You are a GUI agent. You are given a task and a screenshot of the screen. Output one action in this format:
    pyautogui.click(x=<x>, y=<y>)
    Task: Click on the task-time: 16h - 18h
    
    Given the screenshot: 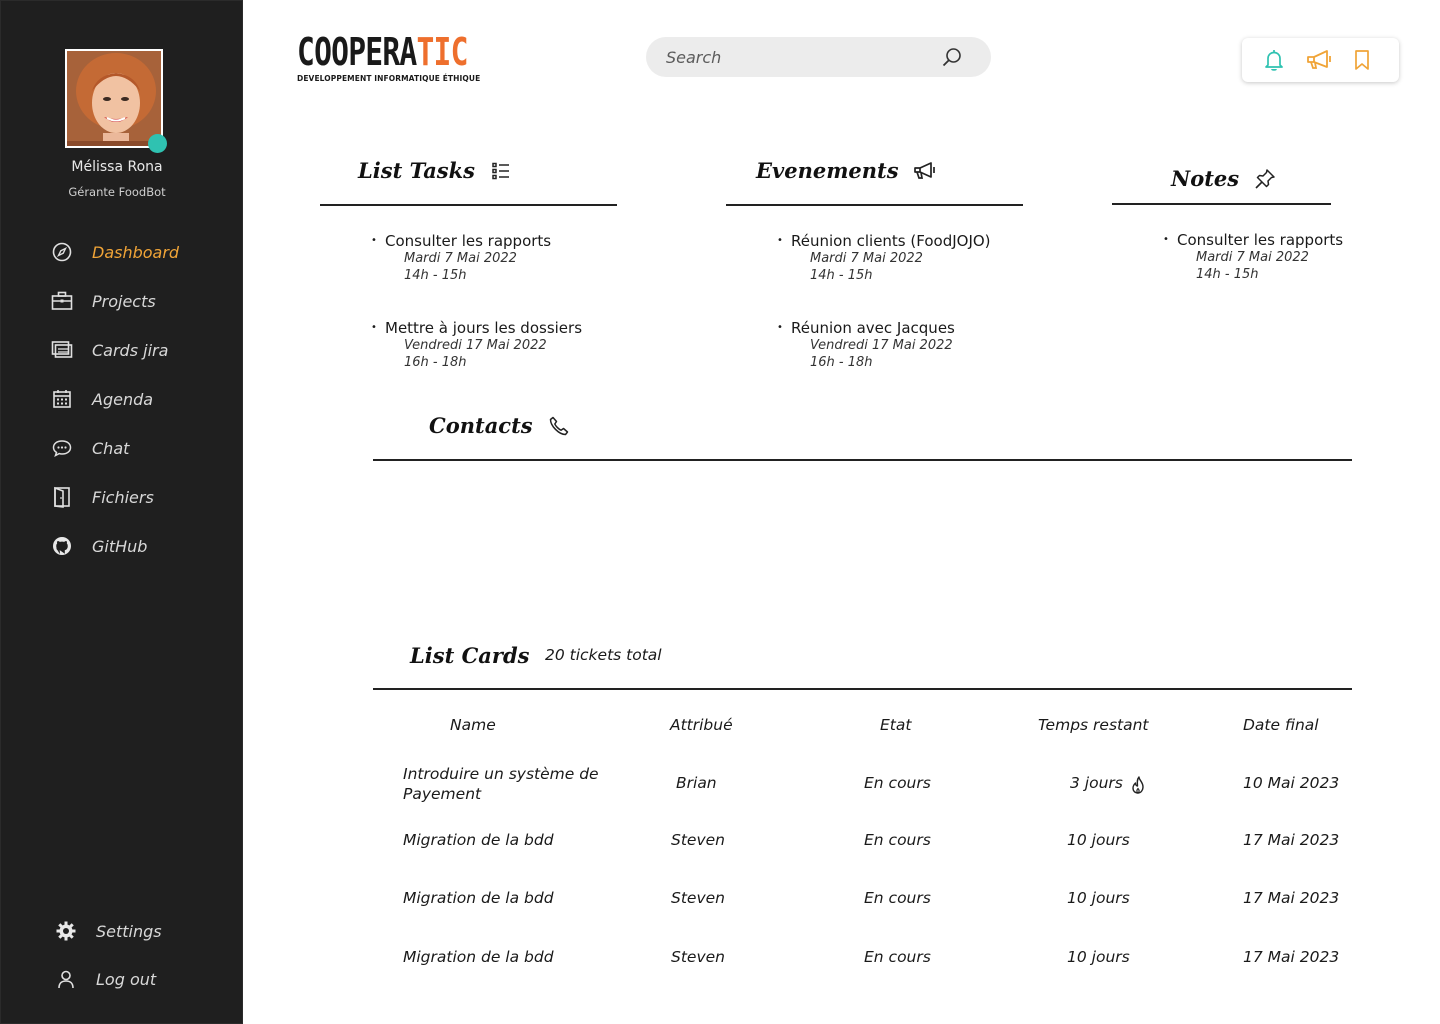 What is the action you would take?
    pyautogui.click(x=435, y=362)
    